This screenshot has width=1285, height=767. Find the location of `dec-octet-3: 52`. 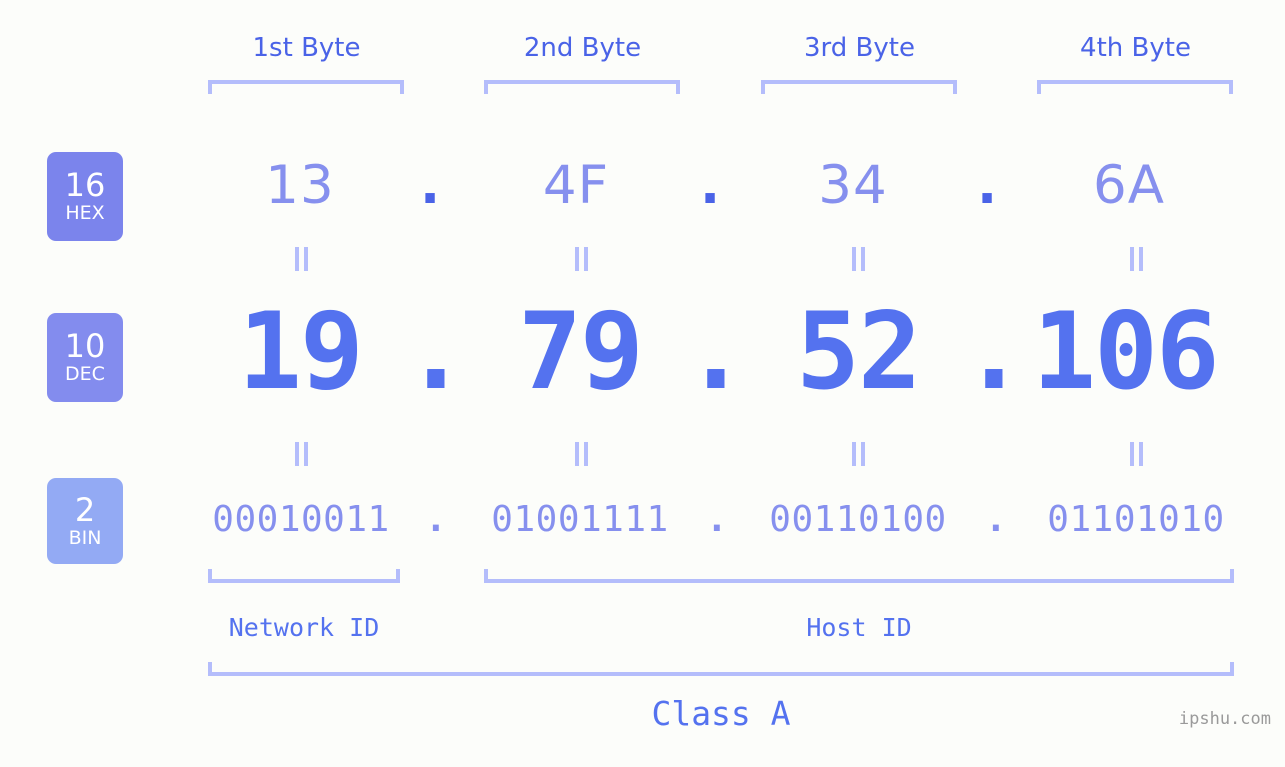

dec-octet-3: 52 is located at coordinates (859, 351).